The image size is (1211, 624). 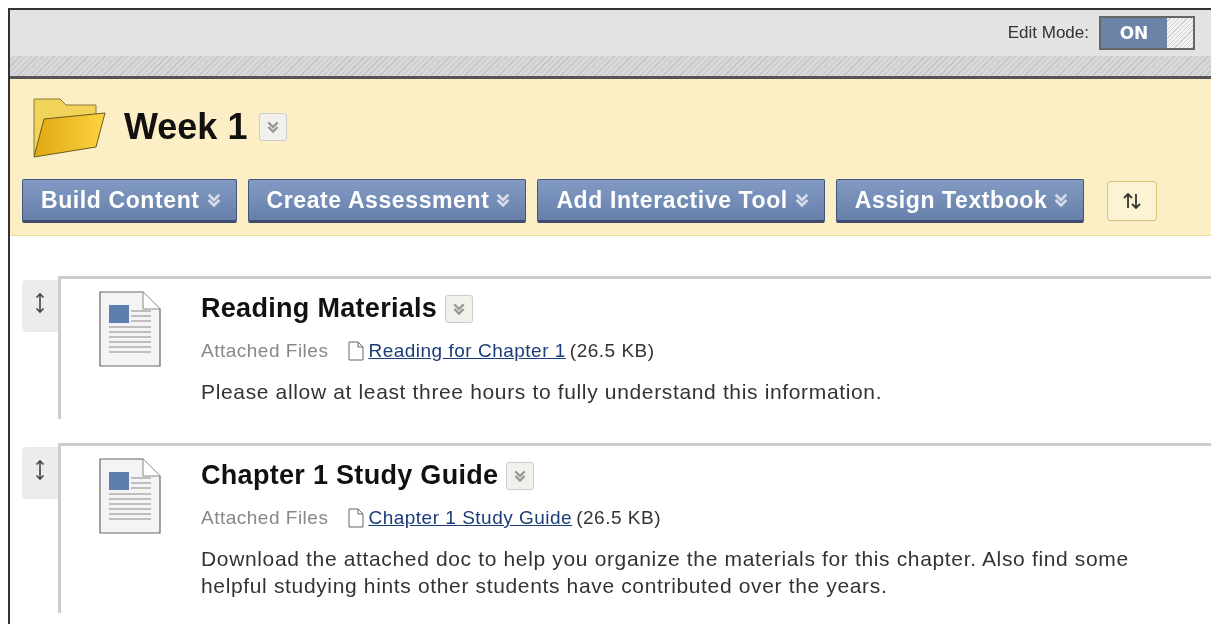 What do you see at coordinates (1147, 33) in the screenshot?
I see `edit-mode-toggle: ON` at bounding box center [1147, 33].